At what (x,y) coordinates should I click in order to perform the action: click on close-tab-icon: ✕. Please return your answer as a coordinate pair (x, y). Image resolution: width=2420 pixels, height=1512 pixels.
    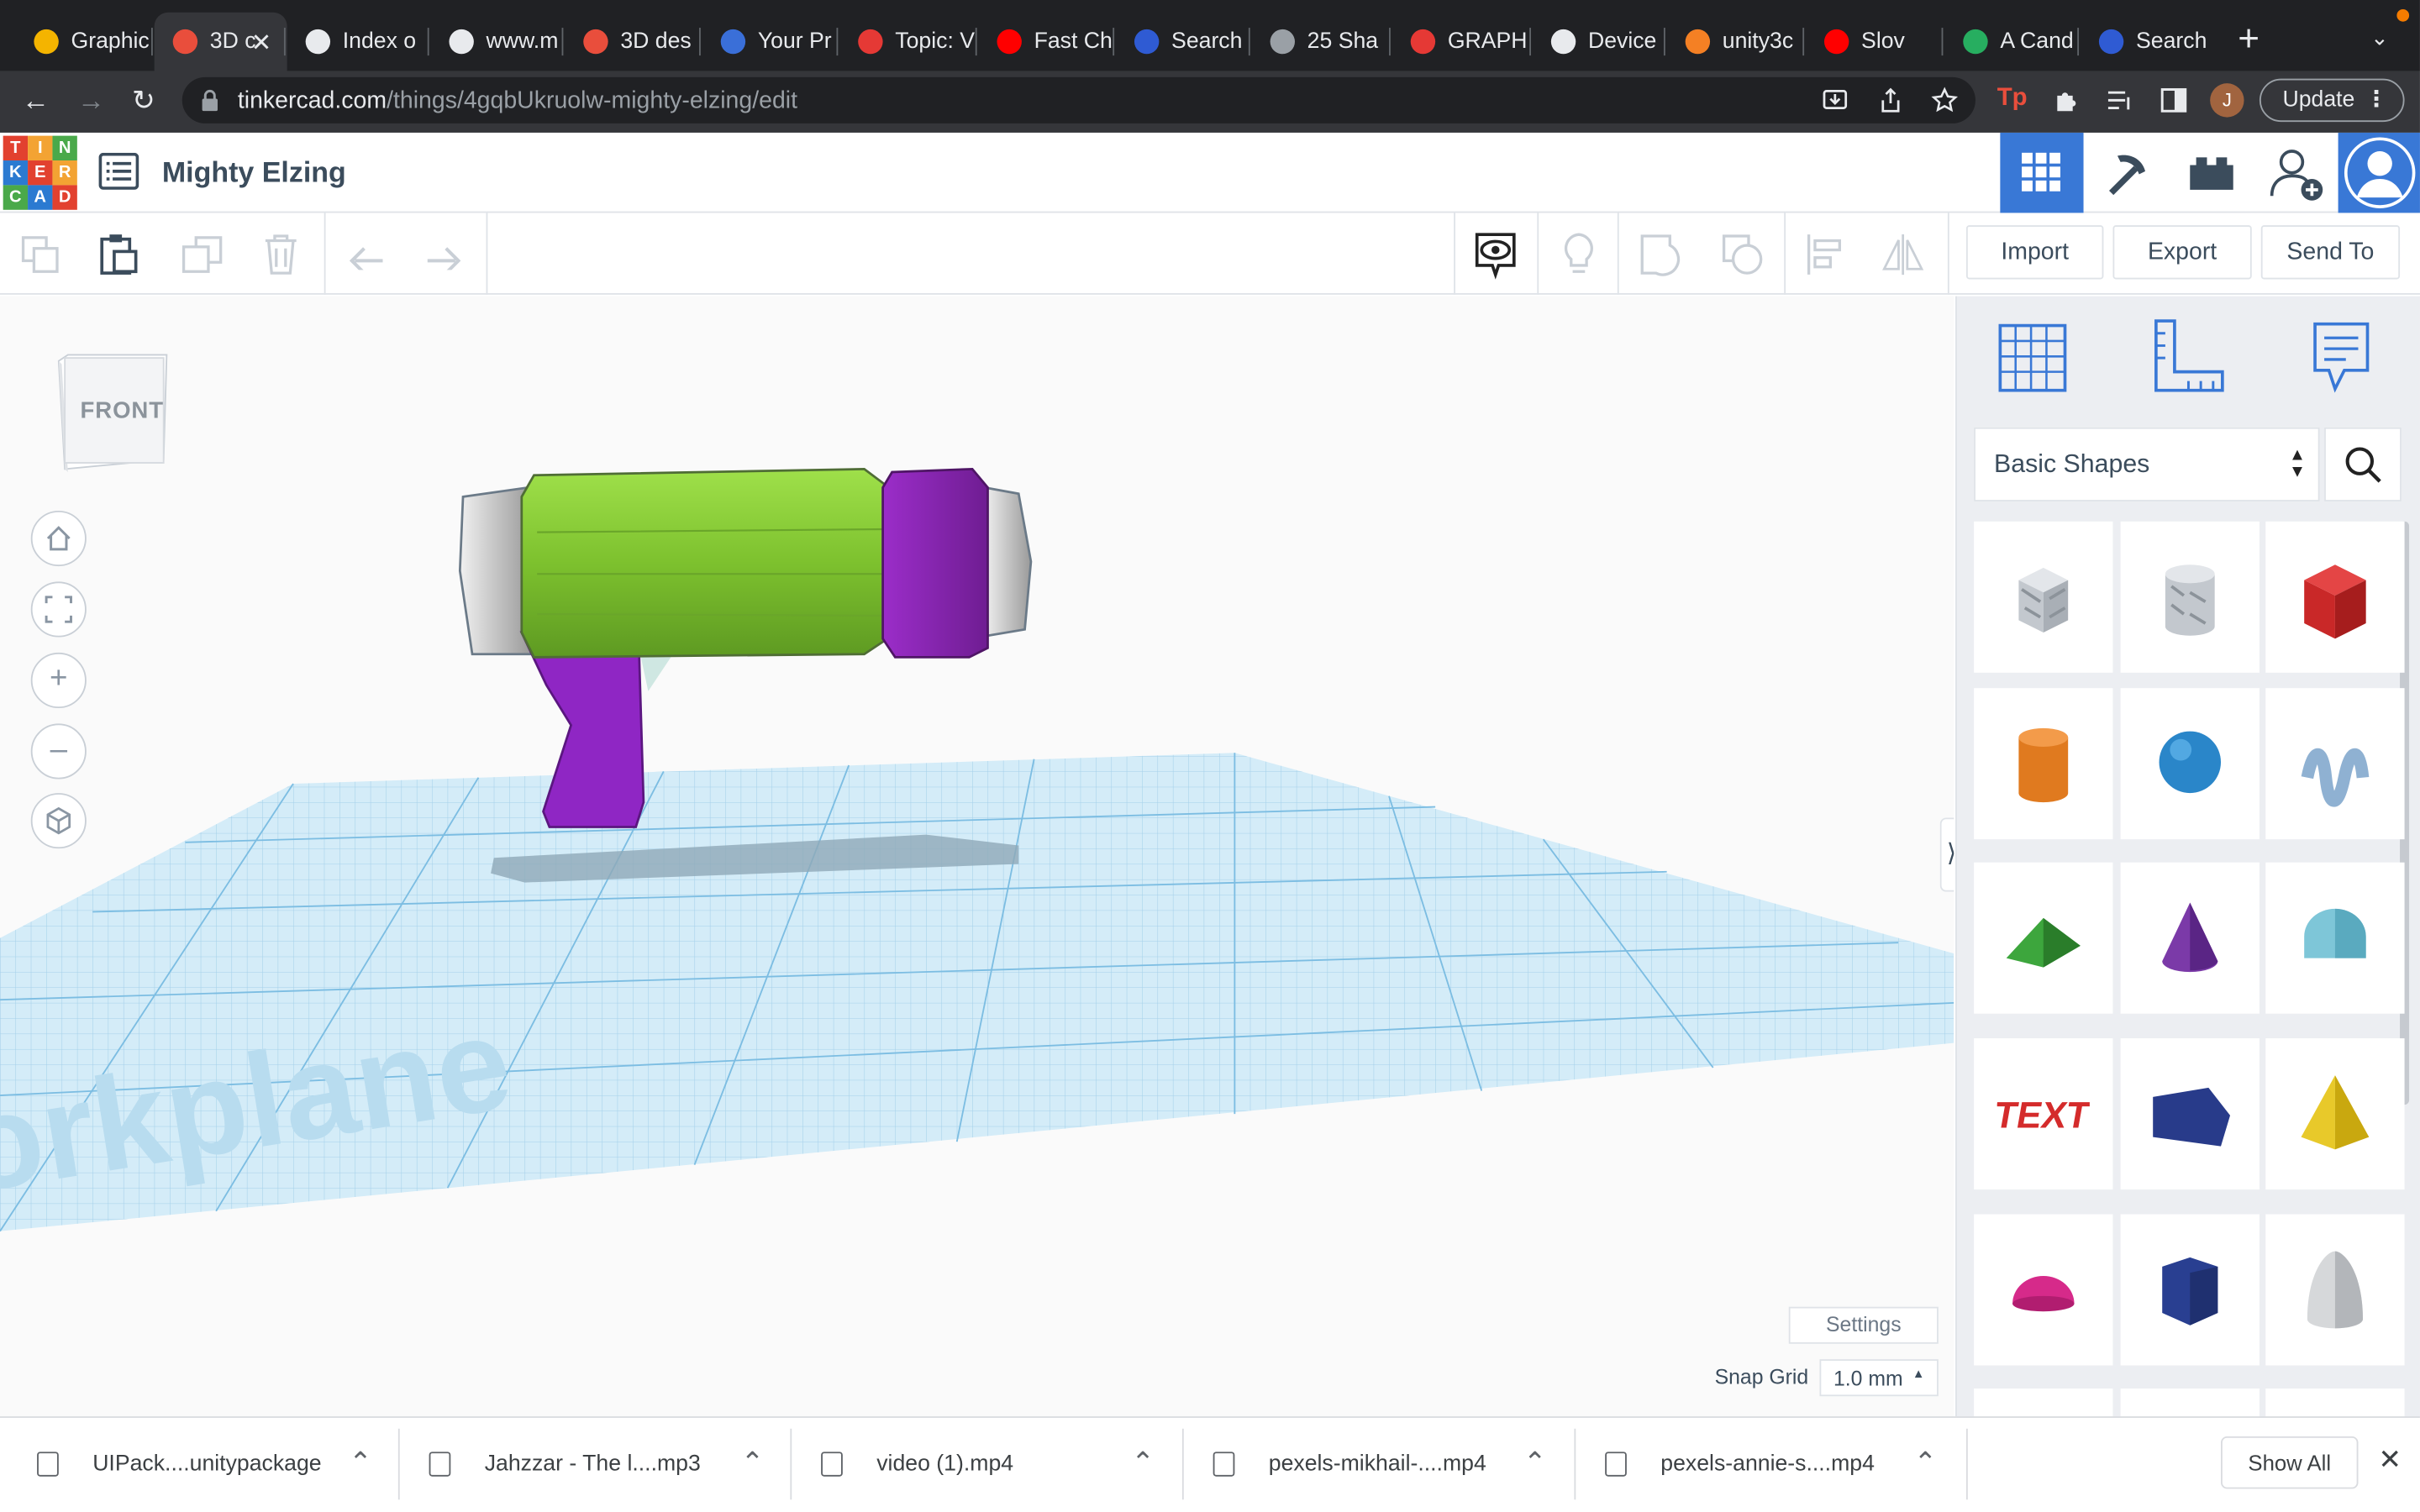
    Looking at the image, I should click on (261, 43).